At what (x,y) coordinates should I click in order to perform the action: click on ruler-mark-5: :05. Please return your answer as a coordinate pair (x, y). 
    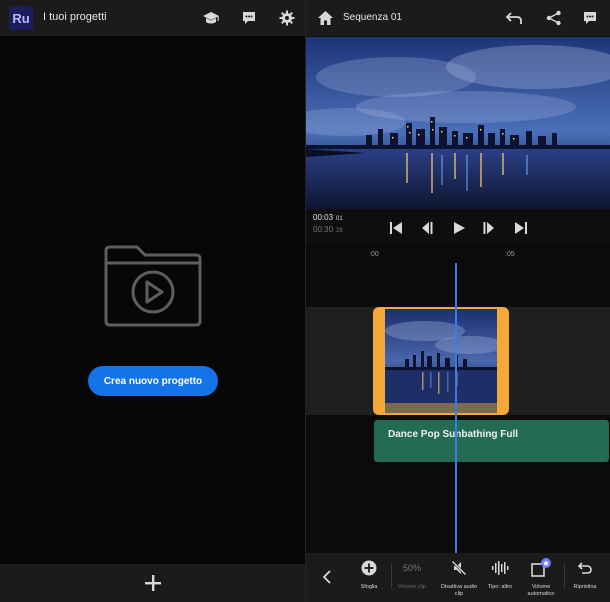
    Looking at the image, I should click on (510, 254).